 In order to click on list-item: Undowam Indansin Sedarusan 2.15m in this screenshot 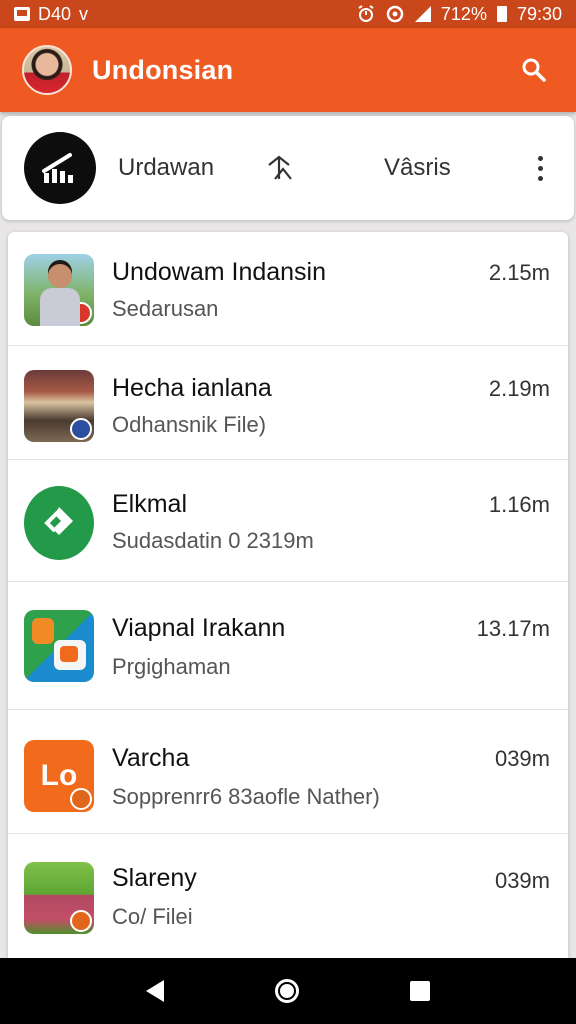, I will do `click(288, 289)`.